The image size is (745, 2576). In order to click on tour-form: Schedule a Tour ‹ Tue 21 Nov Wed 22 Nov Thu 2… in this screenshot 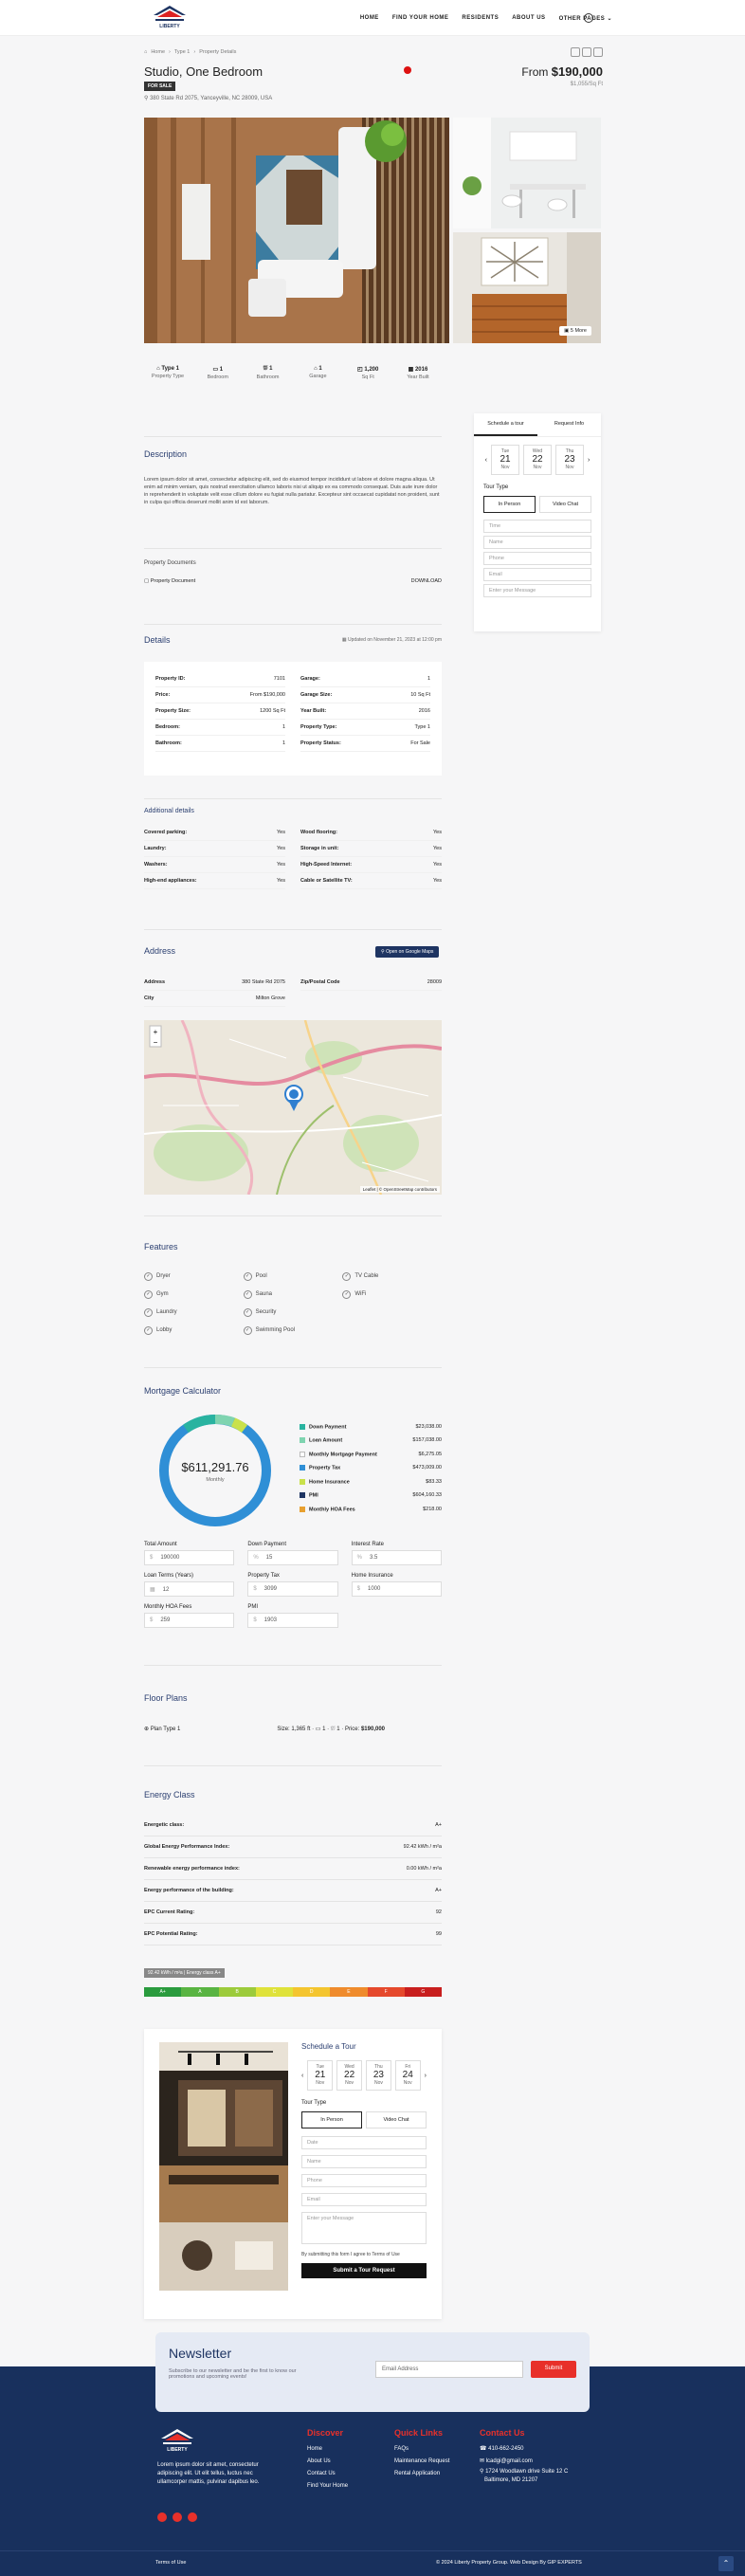, I will do `click(364, 2160)`.